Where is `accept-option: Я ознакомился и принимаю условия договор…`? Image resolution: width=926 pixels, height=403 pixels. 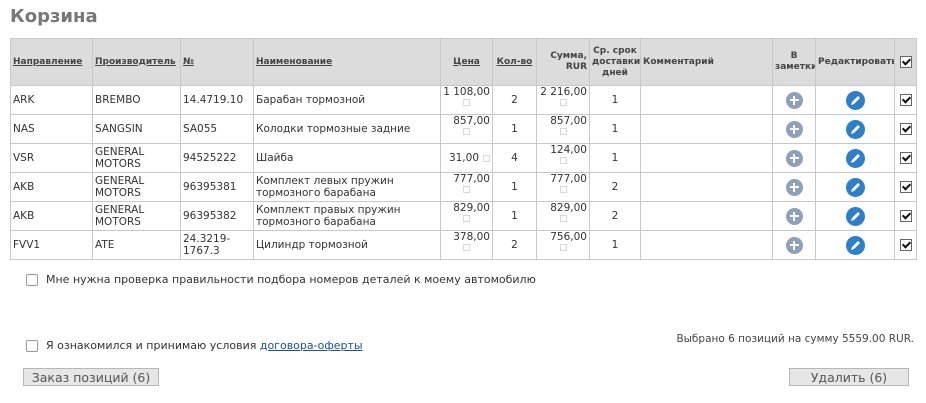
accept-option: Я ознакомился и принимаю условия договор… is located at coordinates (194, 345).